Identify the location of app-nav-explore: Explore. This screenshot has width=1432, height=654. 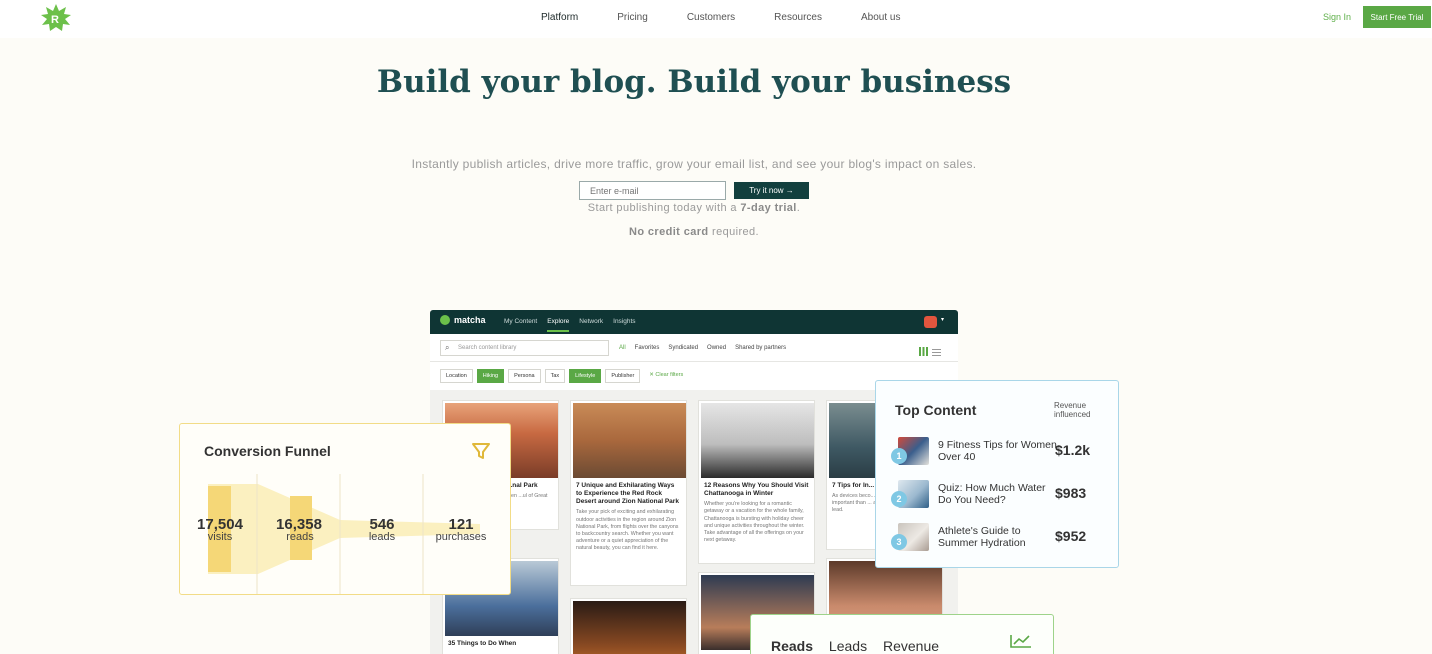
(558, 325).